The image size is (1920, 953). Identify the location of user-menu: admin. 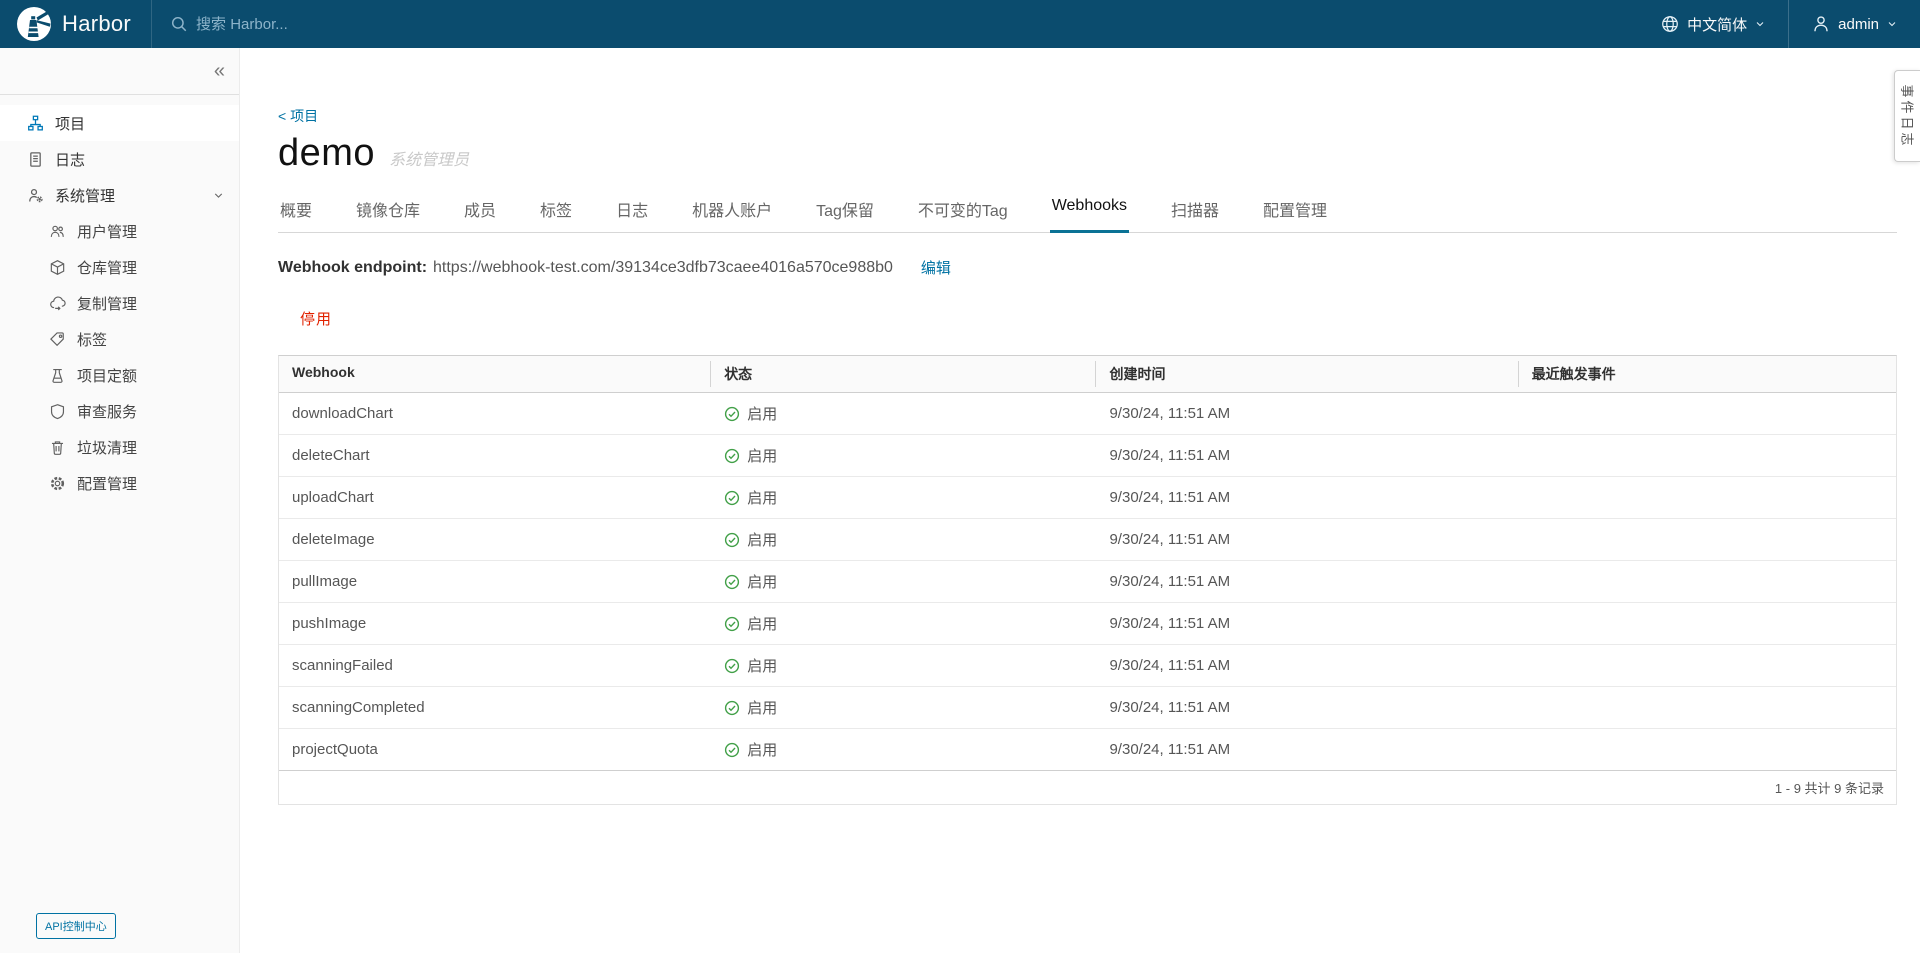
(1854, 24).